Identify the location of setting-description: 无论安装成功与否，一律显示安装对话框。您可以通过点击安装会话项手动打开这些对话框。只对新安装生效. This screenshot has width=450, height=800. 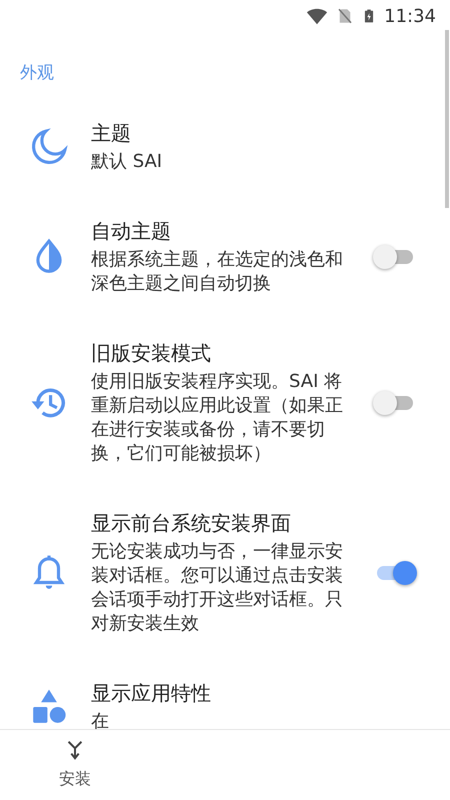
(217, 588).